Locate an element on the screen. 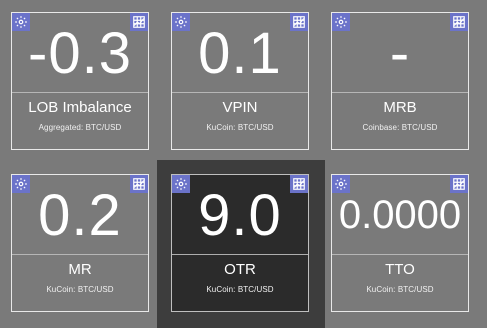 This screenshot has width=487, height=328. metric-label: VPIN is located at coordinates (240, 107).